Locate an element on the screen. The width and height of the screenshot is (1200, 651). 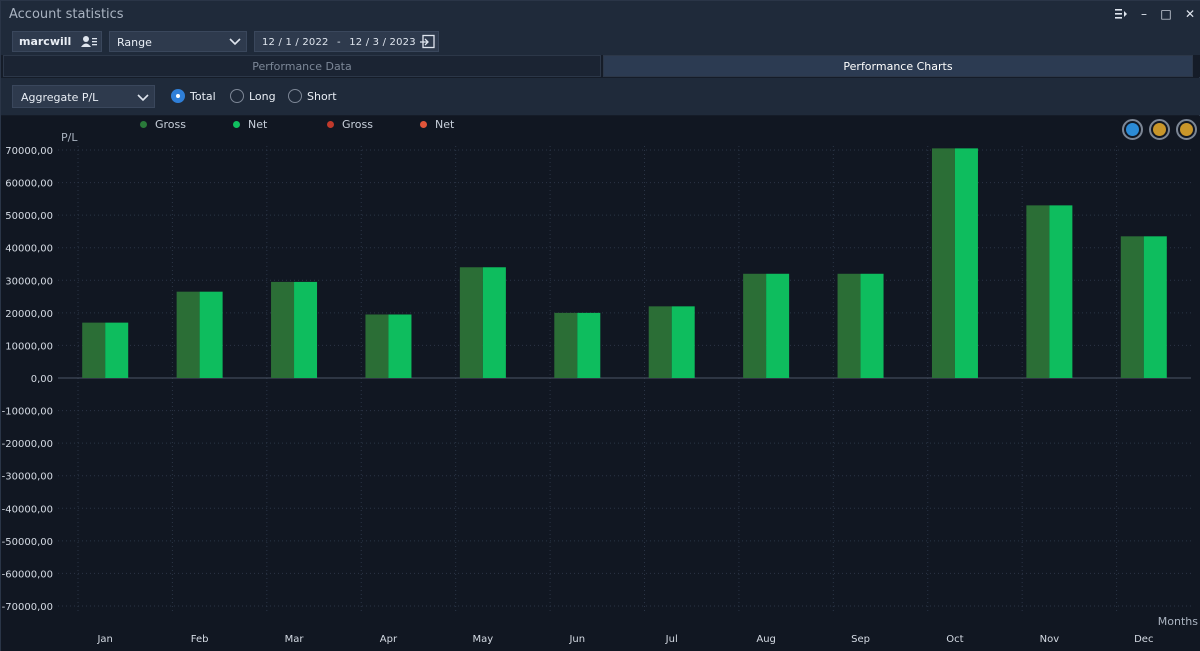
radio-short: Short is located at coordinates (312, 96).